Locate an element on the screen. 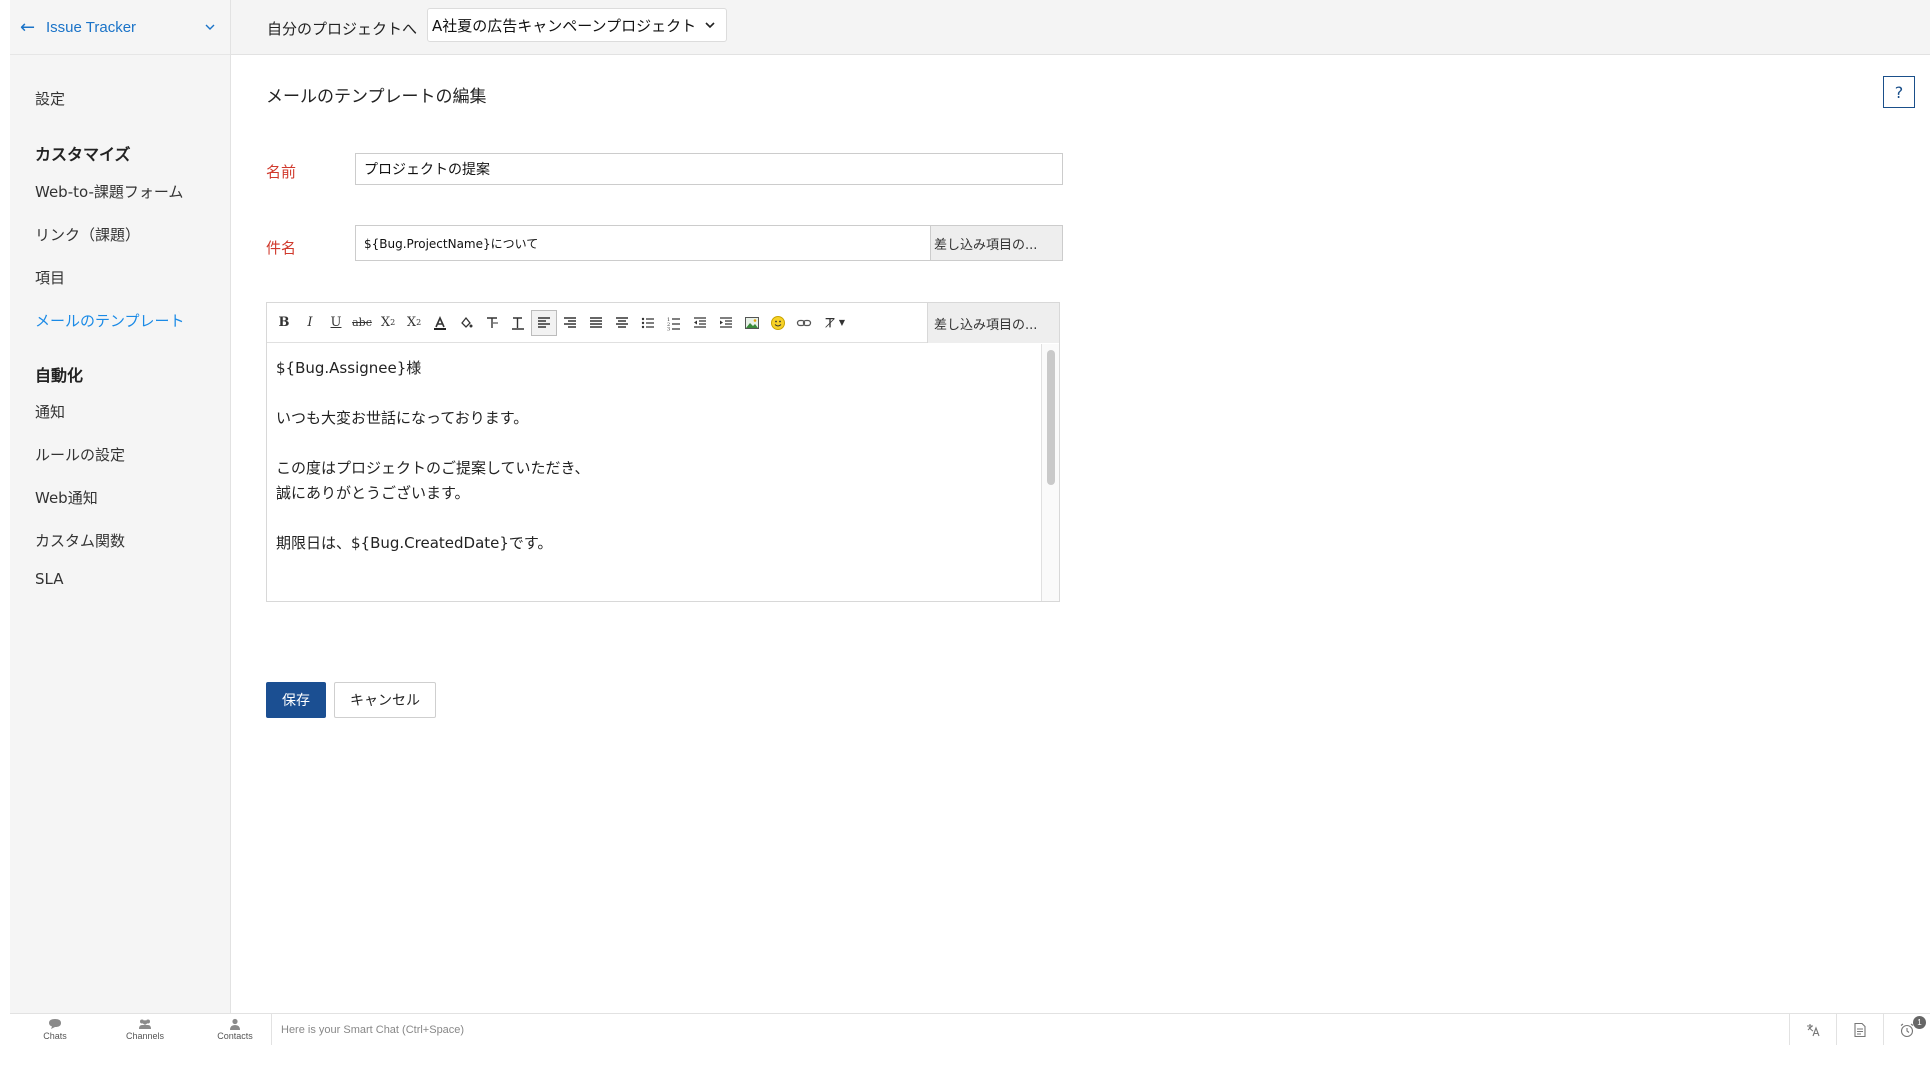  alarm-clock-icon: 1 is located at coordinates (1906, 1030).